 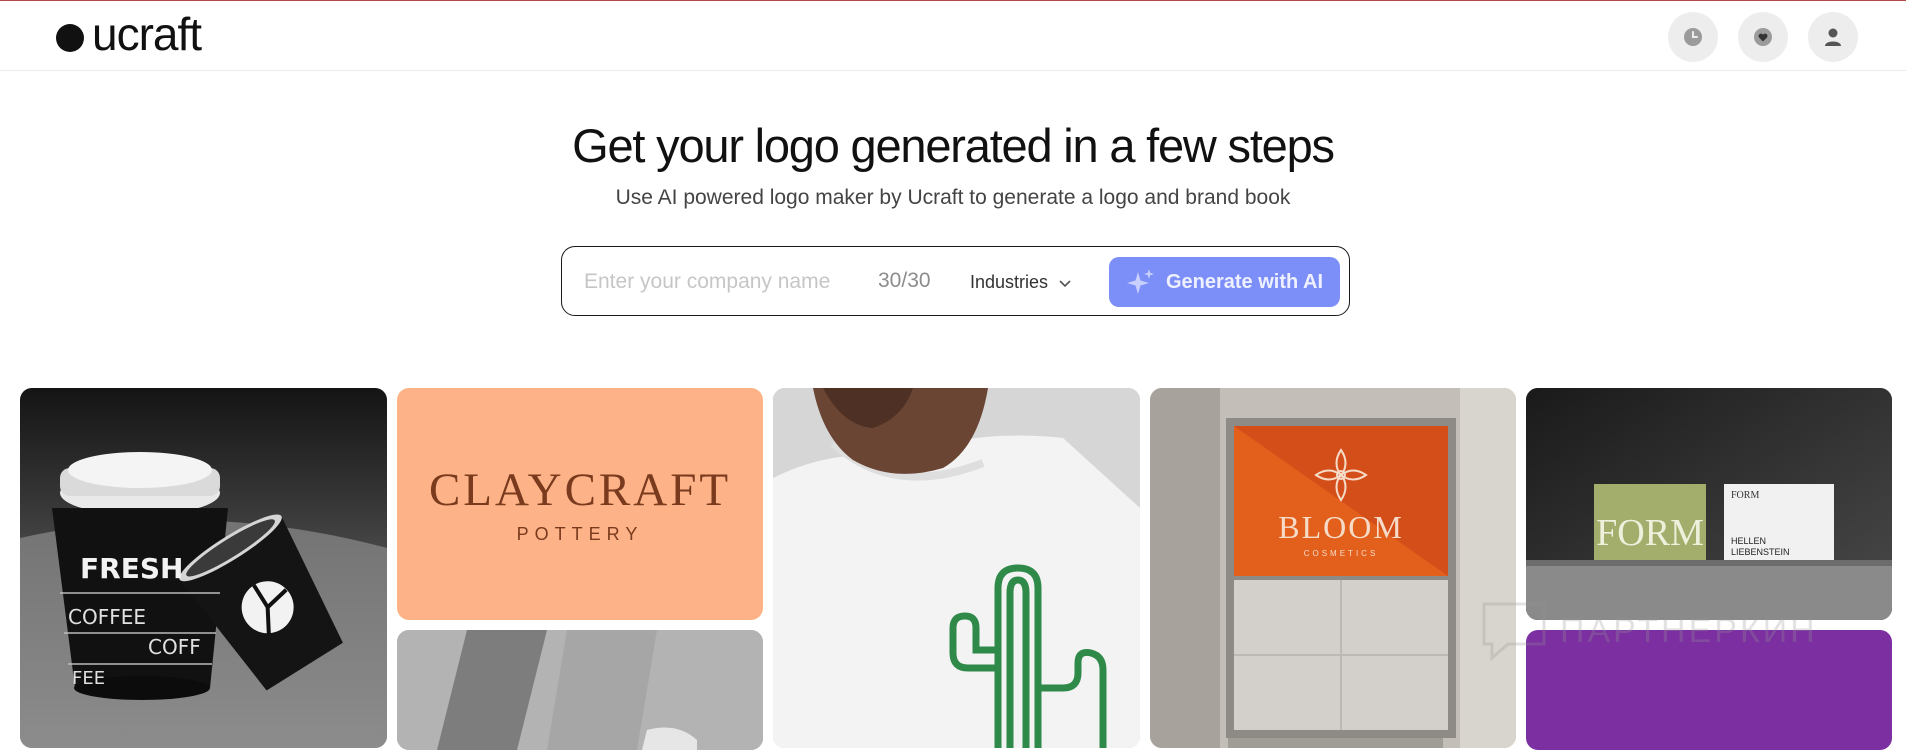 I want to click on gallery-card-fresh: FRESH COFFEE COFF FEE, so click(x=203, y=568).